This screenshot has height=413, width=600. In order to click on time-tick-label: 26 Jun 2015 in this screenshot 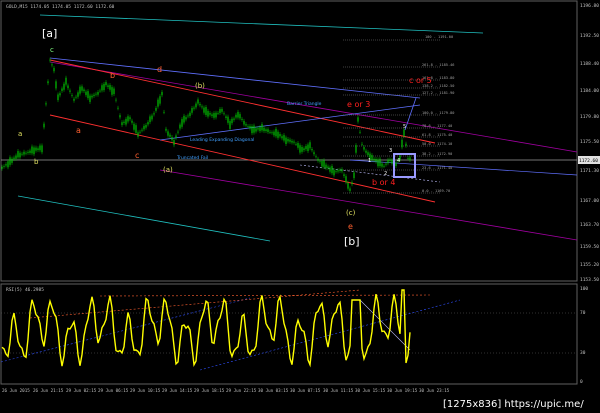, I will do `click(16, 390)`.